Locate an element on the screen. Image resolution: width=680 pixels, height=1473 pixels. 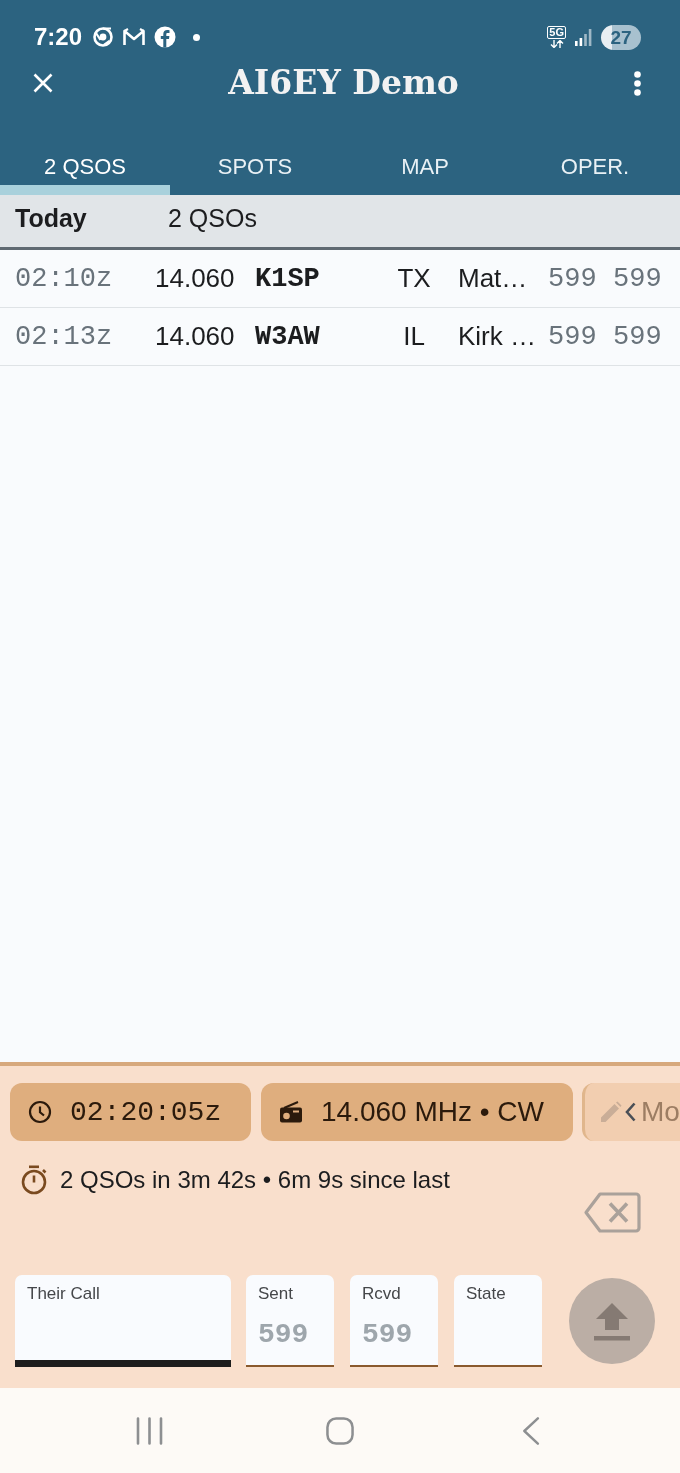
home-icon is located at coordinates (340, 1430).